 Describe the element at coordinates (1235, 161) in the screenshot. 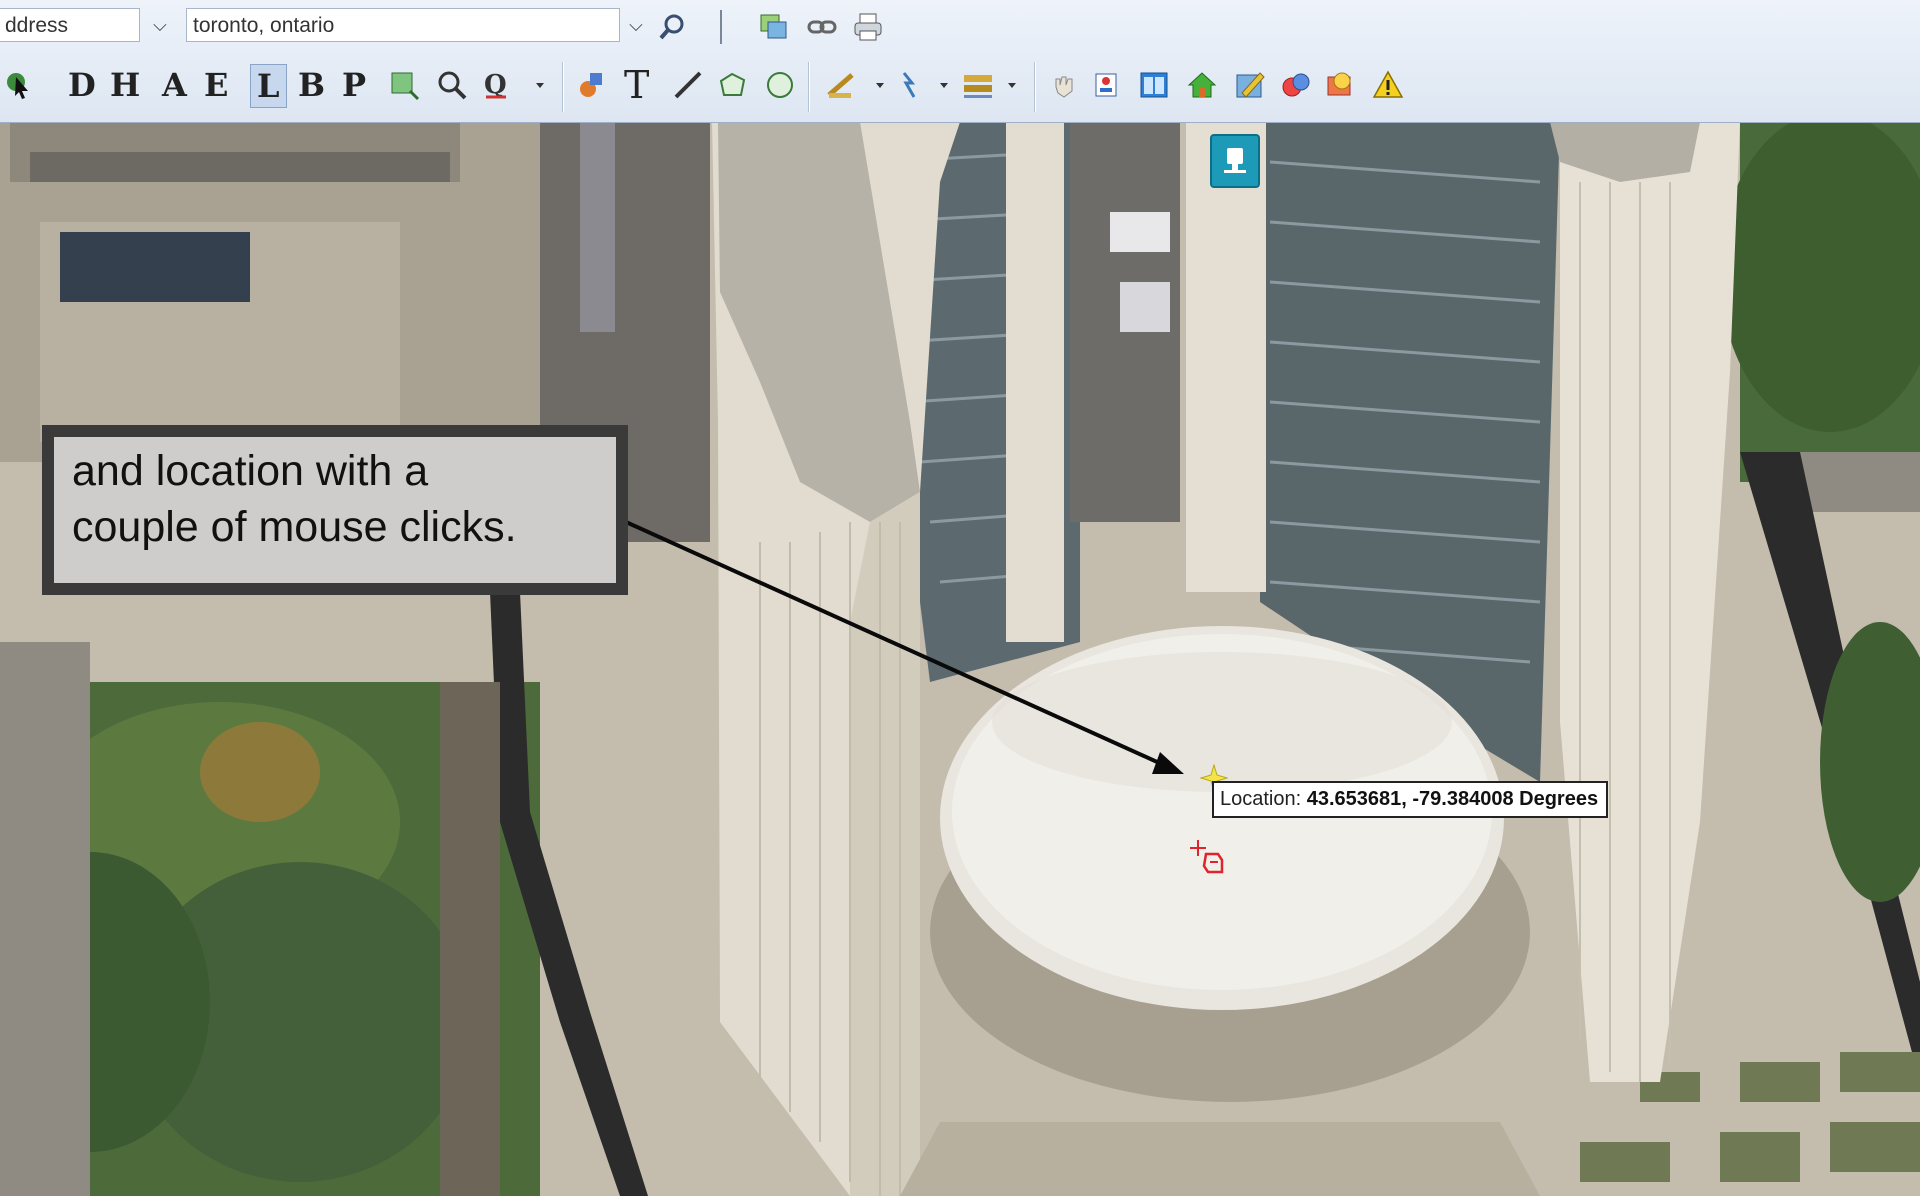

I see `camera-marker-icon` at that location.